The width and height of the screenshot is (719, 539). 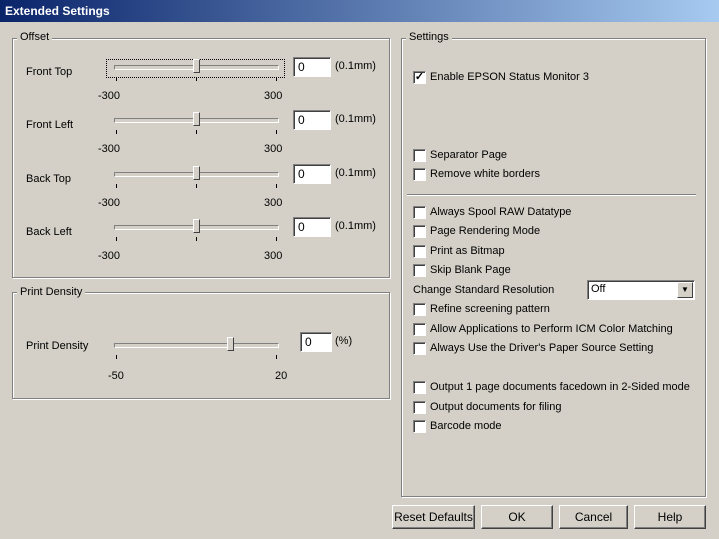 I want to click on setting-g3-0-label: Refine screening pattern, so click(x=490, y=309).